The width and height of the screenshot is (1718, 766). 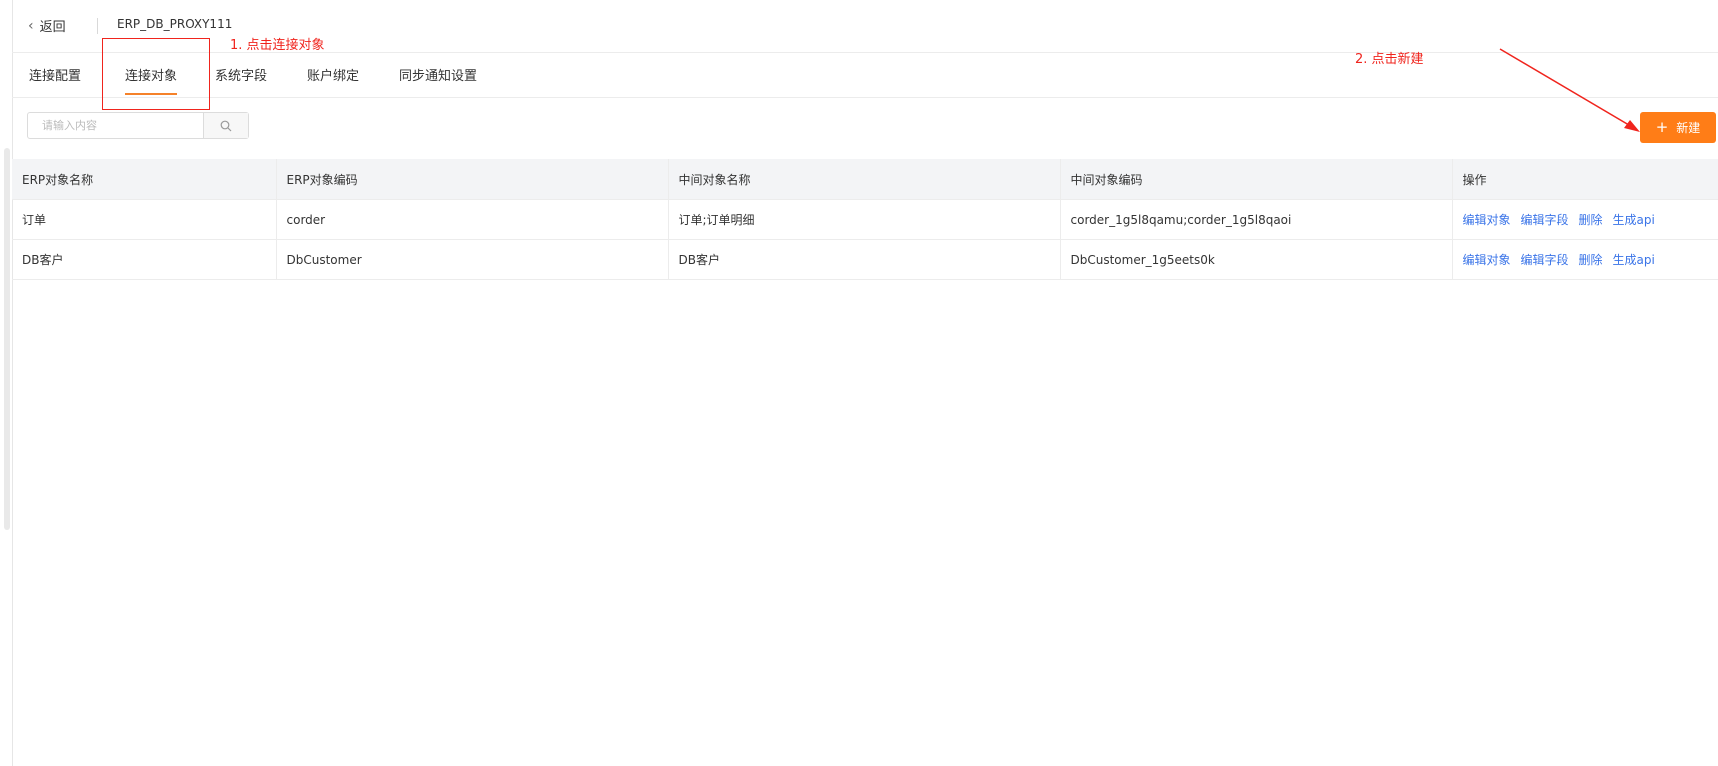 What do you see at coordinates (1256, 179) in the screenshot?
I see `column-header: 中间对象编码` at bounding box center [1256, 179].